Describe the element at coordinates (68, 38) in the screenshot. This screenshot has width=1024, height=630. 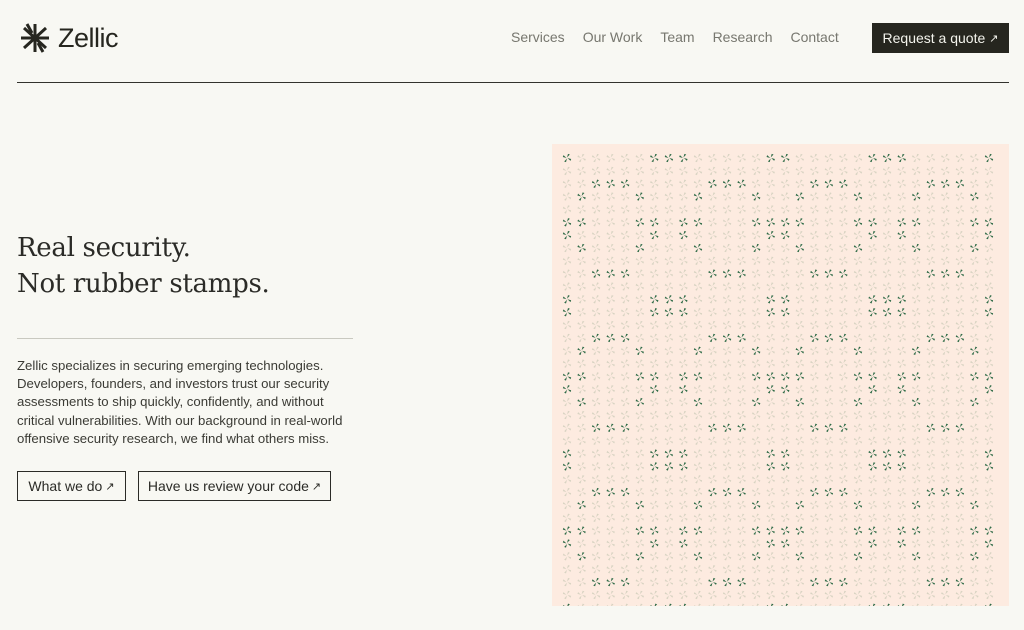
I see `logo-link: Zellic` at that location.